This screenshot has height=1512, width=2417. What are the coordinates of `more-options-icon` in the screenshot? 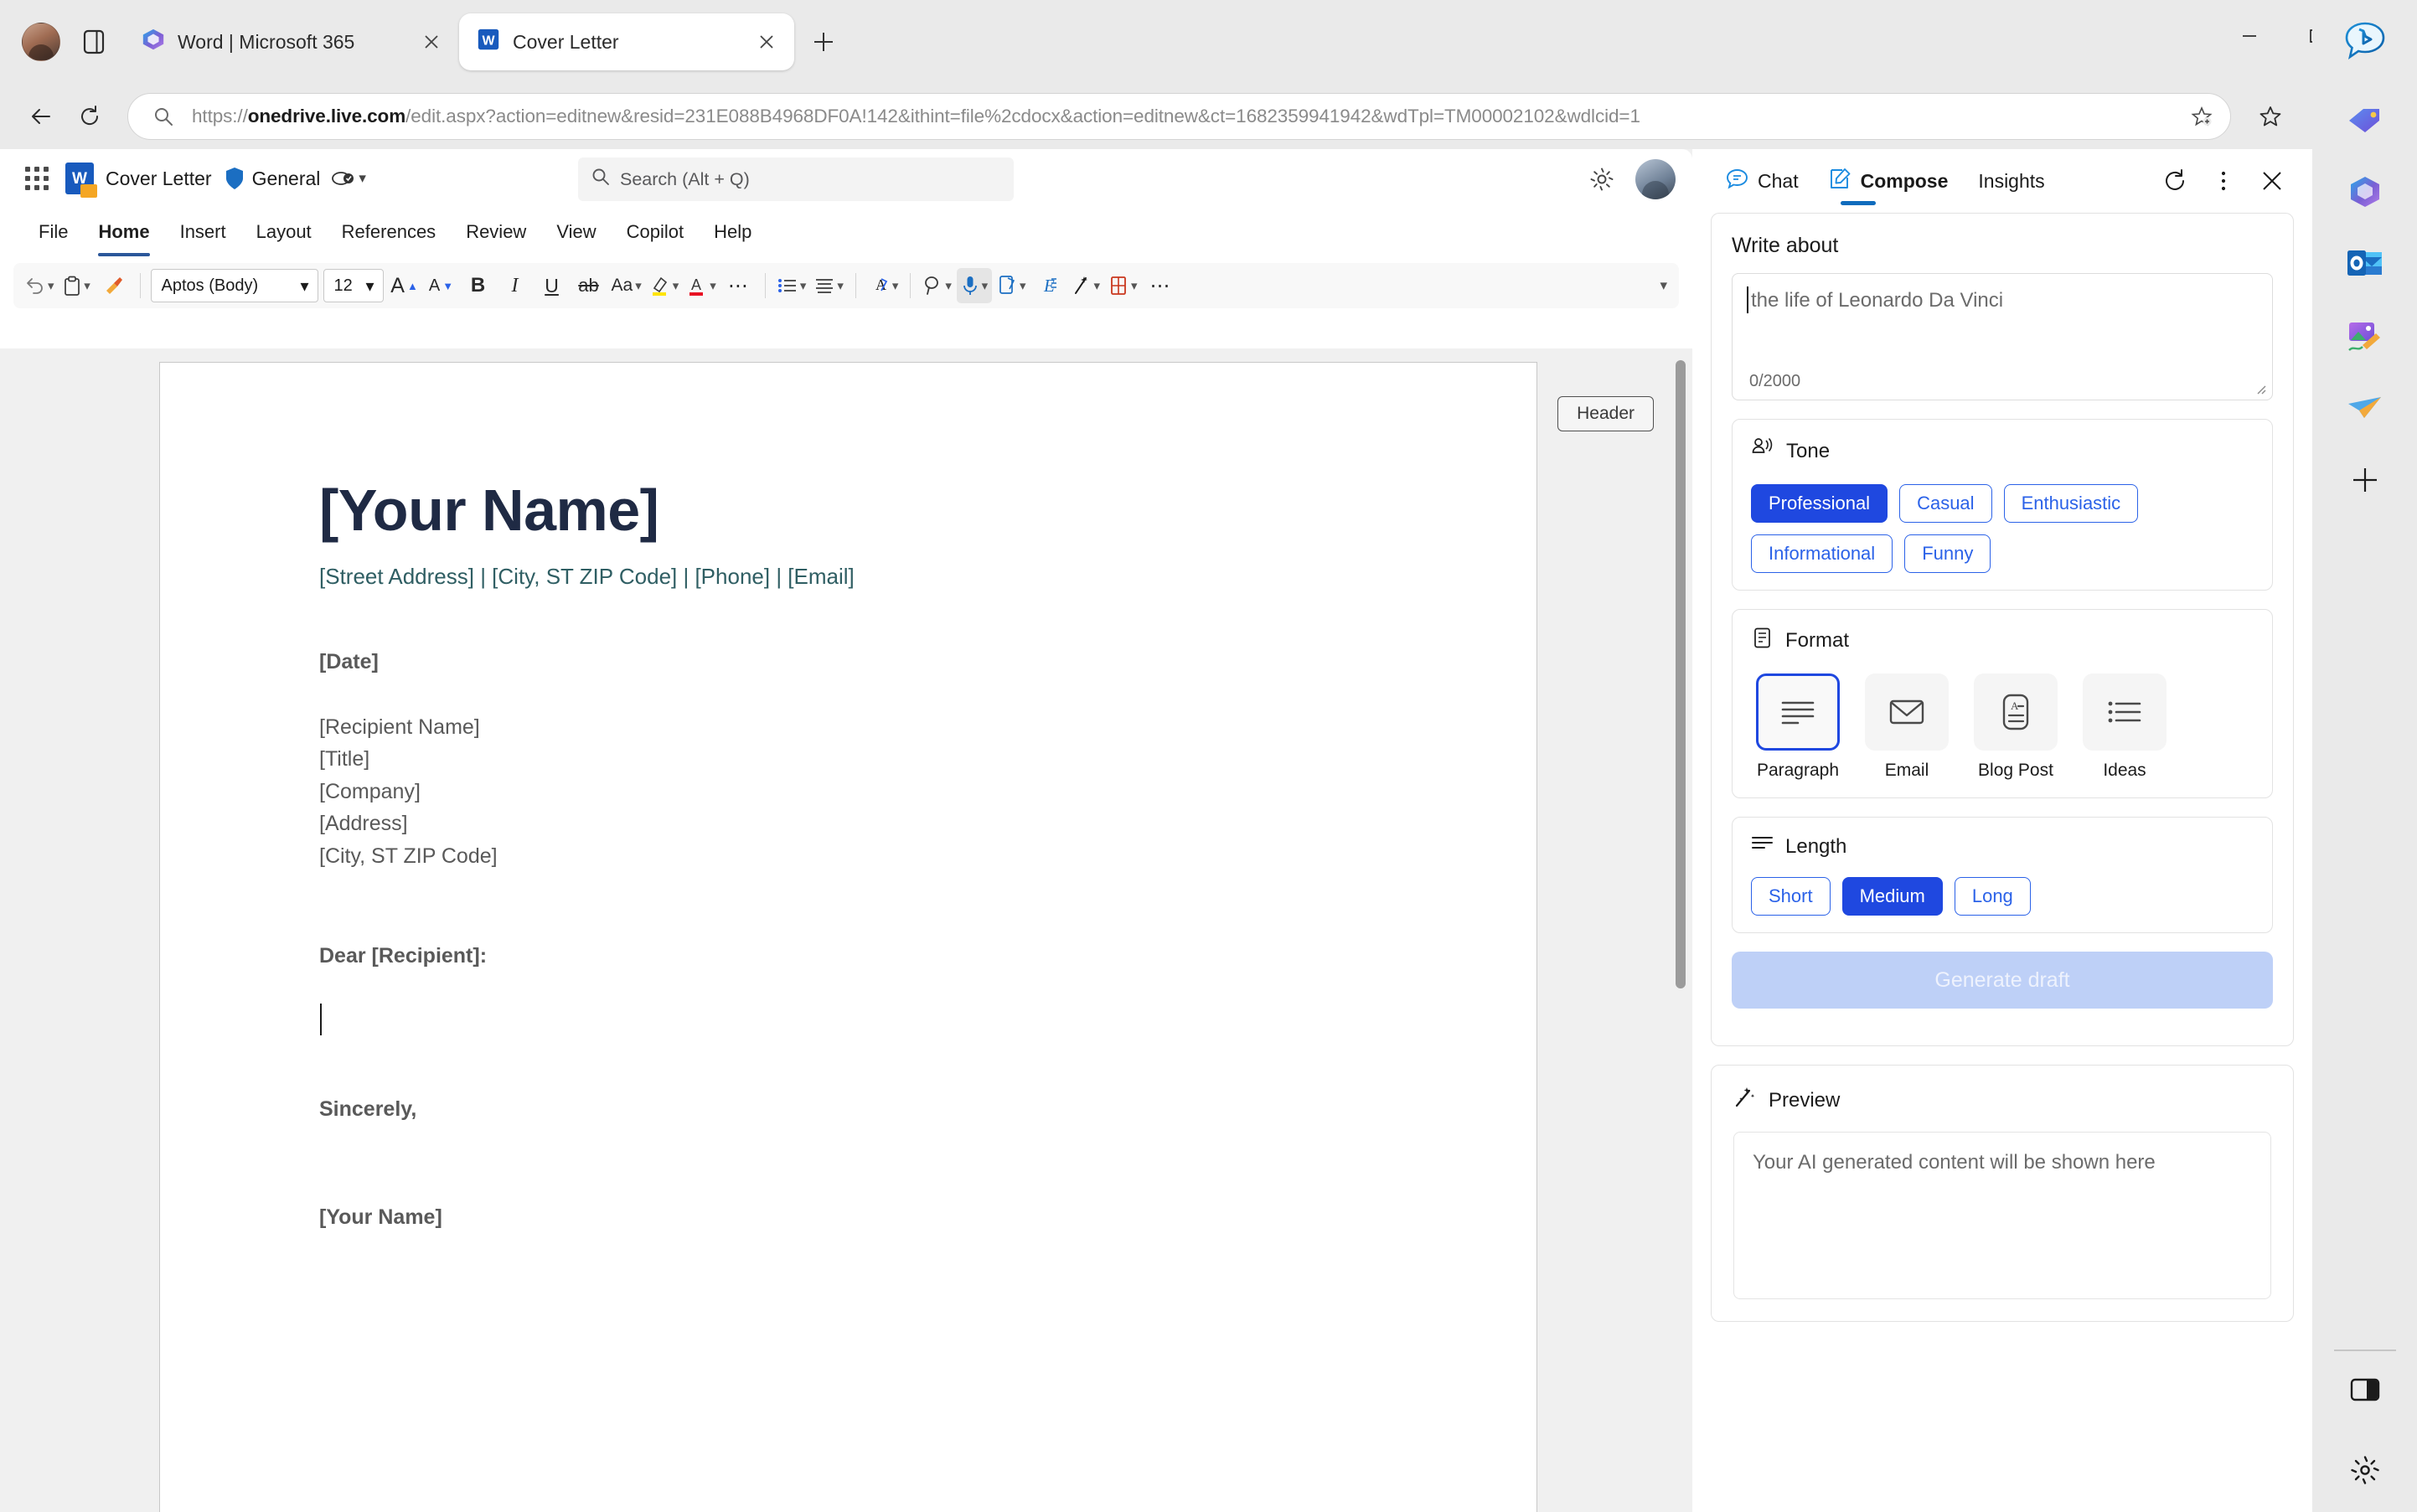 It's located at (2223, 181).